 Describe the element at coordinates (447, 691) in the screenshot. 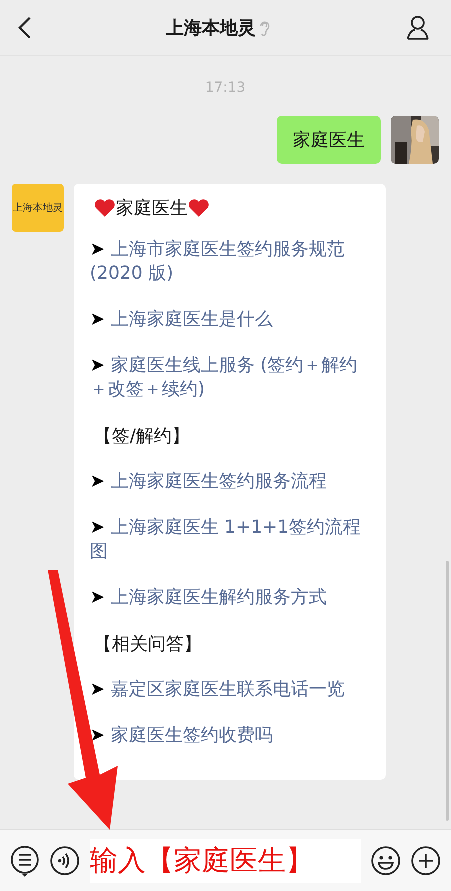

I see `scrollbar` at that location.